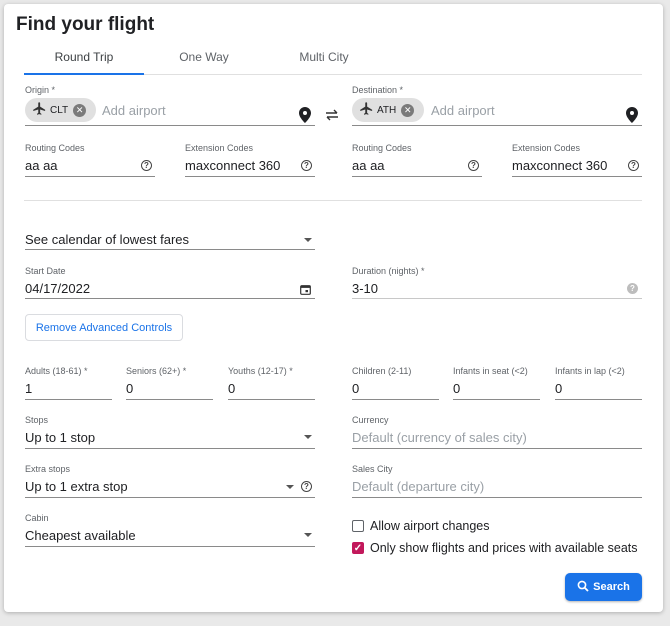 This screenshot has height=626, width=670. Describe the element at coordinates (68, 399) in the screenshot. I see `adults-underline` at that location.